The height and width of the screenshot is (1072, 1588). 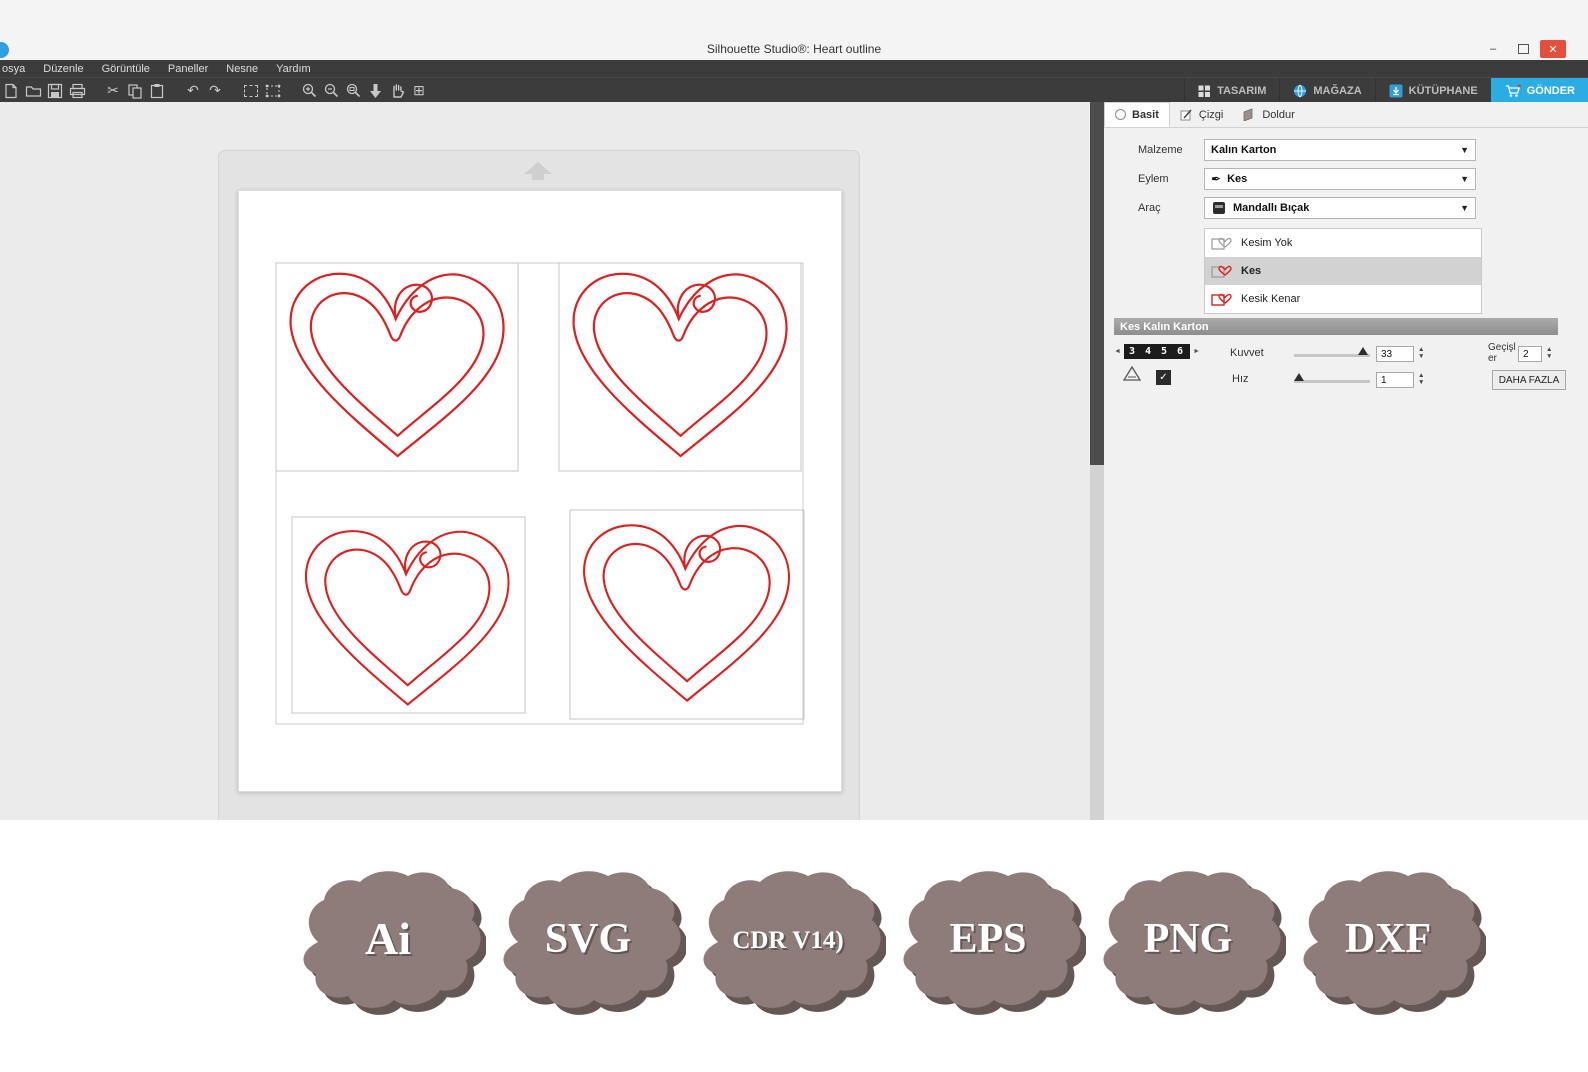 I want to click on drag-icon, so click(x=375, y=91).